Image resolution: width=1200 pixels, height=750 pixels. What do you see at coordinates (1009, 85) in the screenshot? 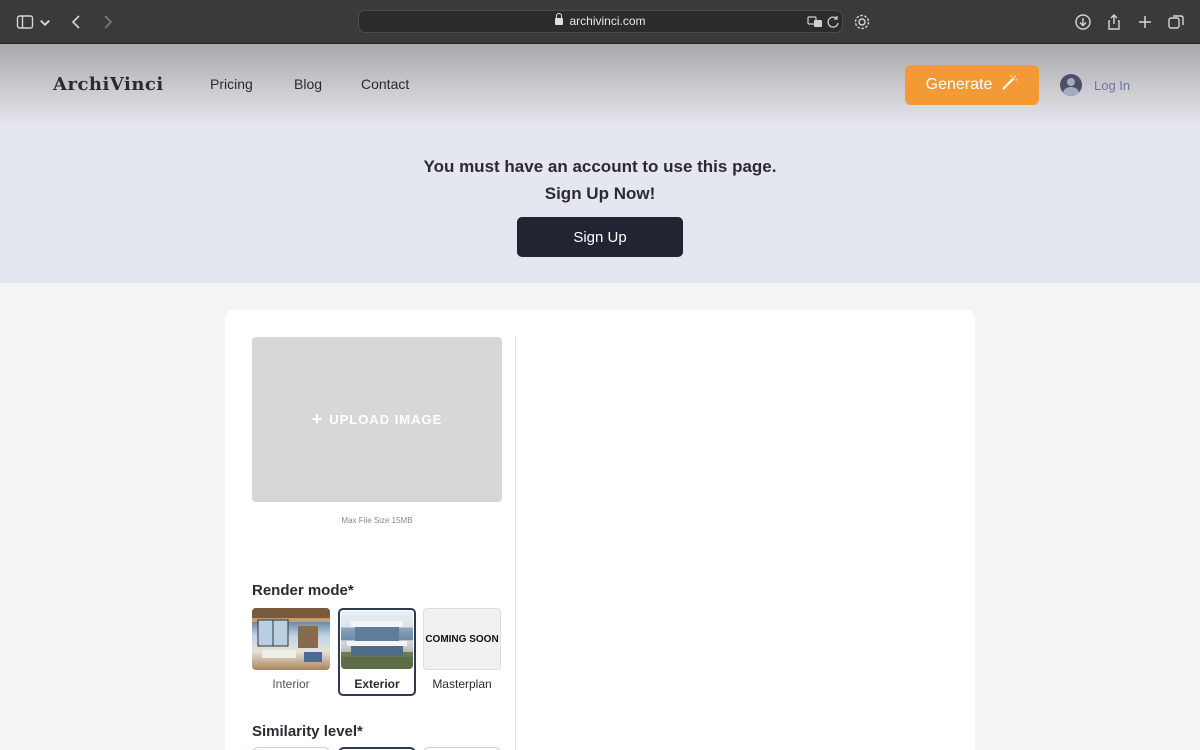
I see `magic-wand-icon` at bounding box center [1009, 85].